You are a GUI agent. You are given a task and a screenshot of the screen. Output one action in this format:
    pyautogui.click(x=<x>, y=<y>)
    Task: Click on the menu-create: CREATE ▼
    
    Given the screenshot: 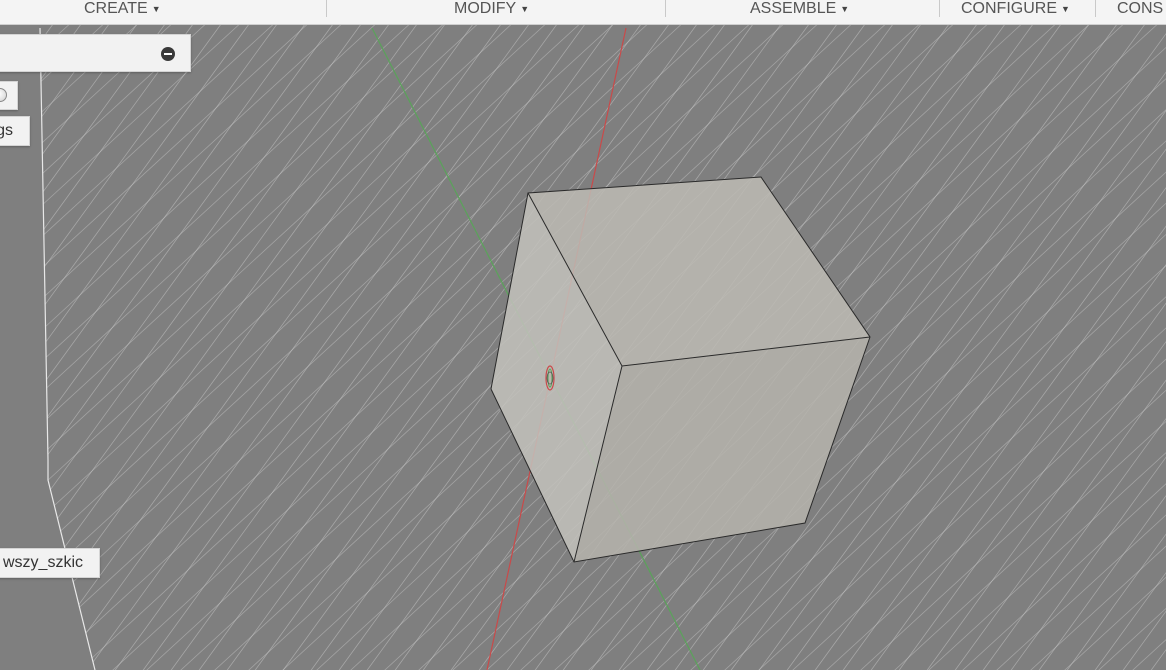 What is the action you would take?
    pyautogui.click(x=122, y=9)
    